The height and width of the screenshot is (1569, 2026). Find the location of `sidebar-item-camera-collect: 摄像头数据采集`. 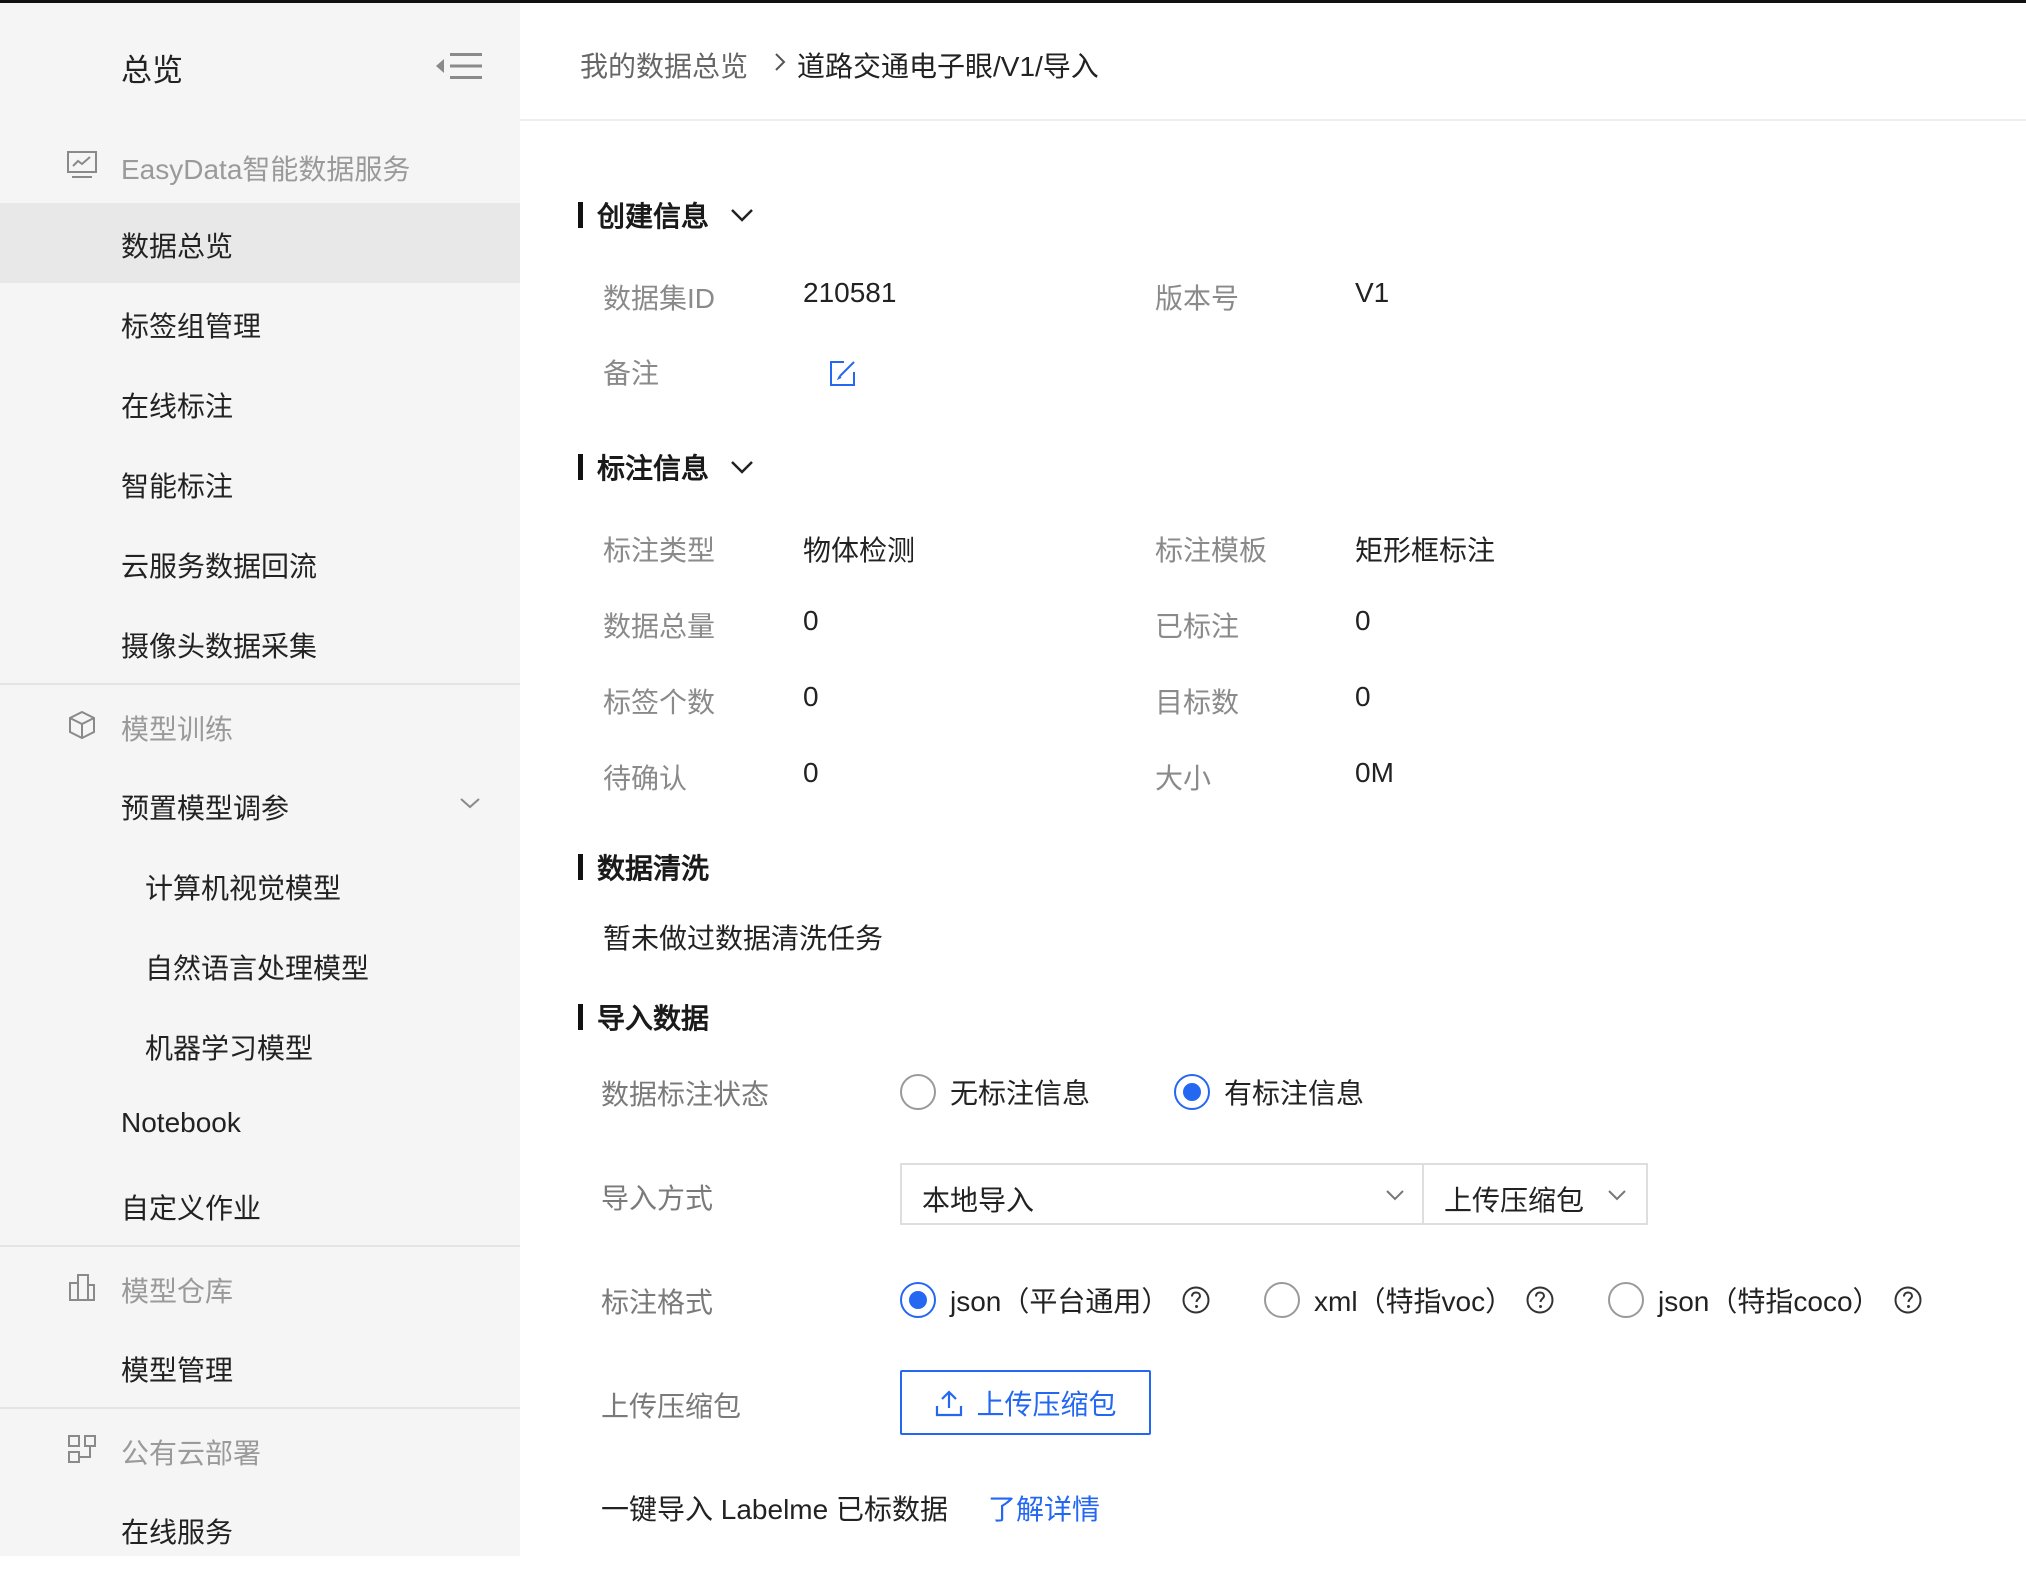

sidebar-item-camera-collect: 摄像头数据采集 is located at coordinates (260, 643).